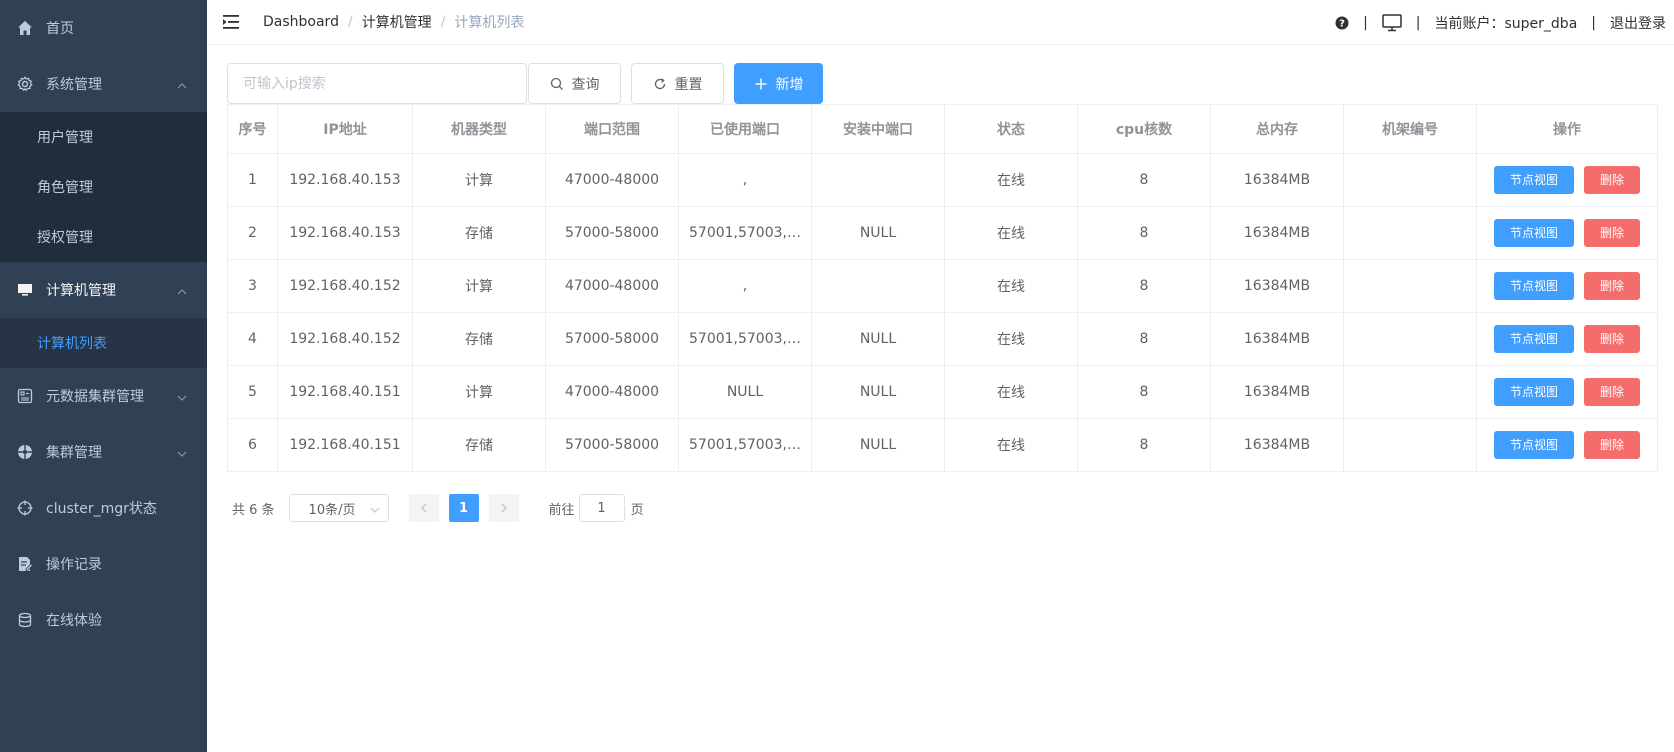  I want to click on chevron-left-icon, so click(423, 508).